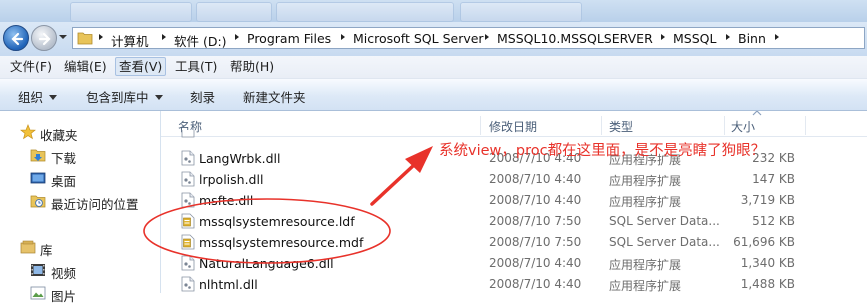  I want to click on annotation-arrow-shaft, so click(393, 184).